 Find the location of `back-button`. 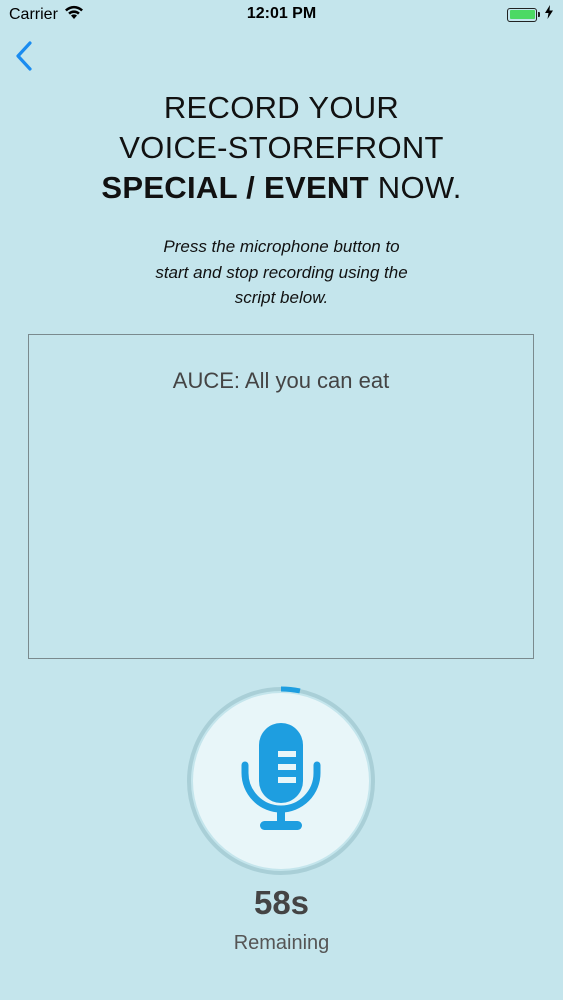

back-button is located at coordinates (24, 58).